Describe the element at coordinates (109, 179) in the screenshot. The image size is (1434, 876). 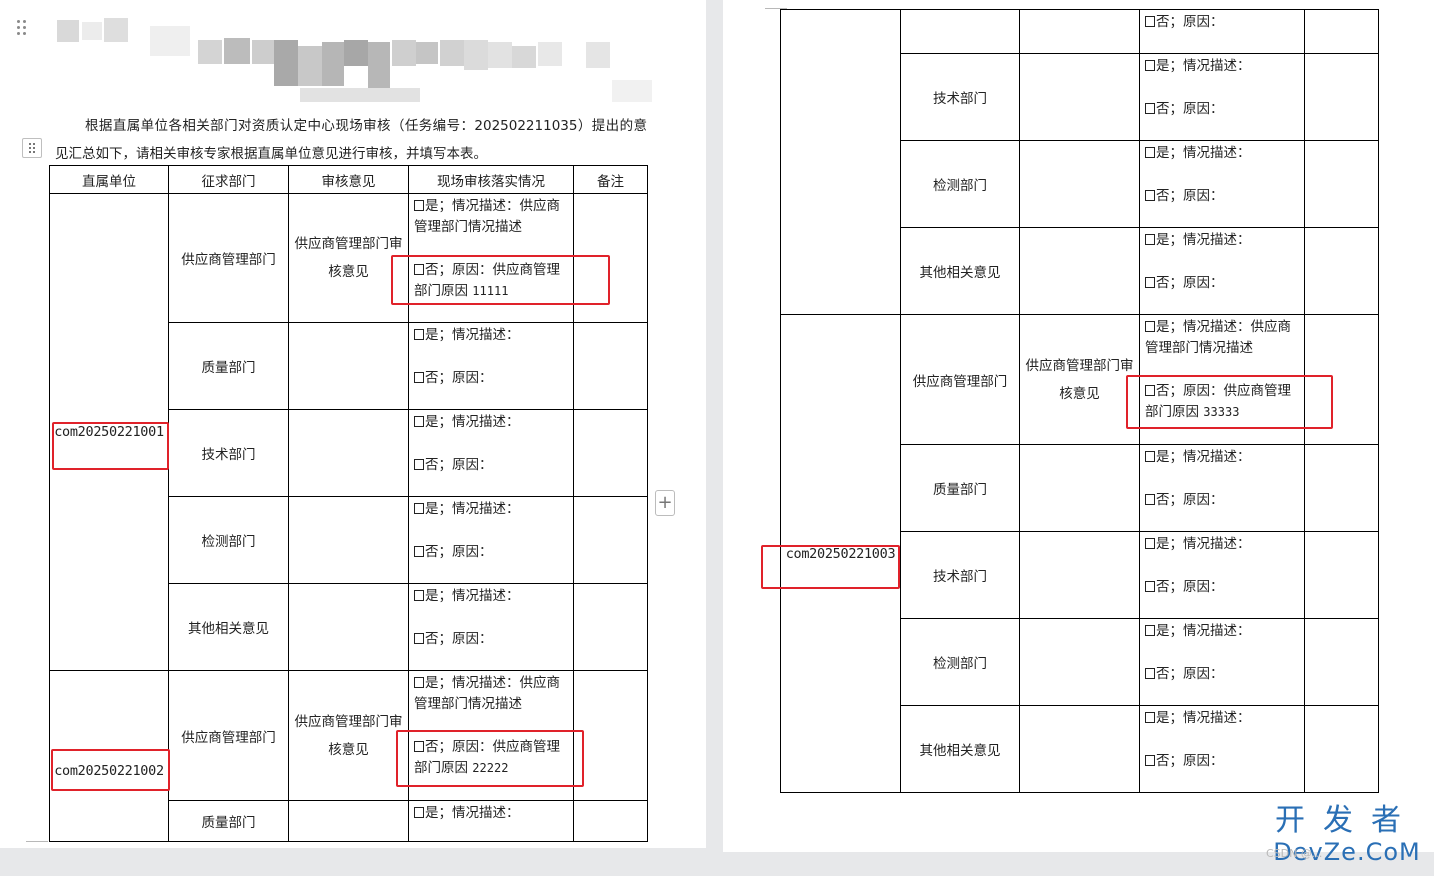
I see `header-unit: 直属单位` at that location.